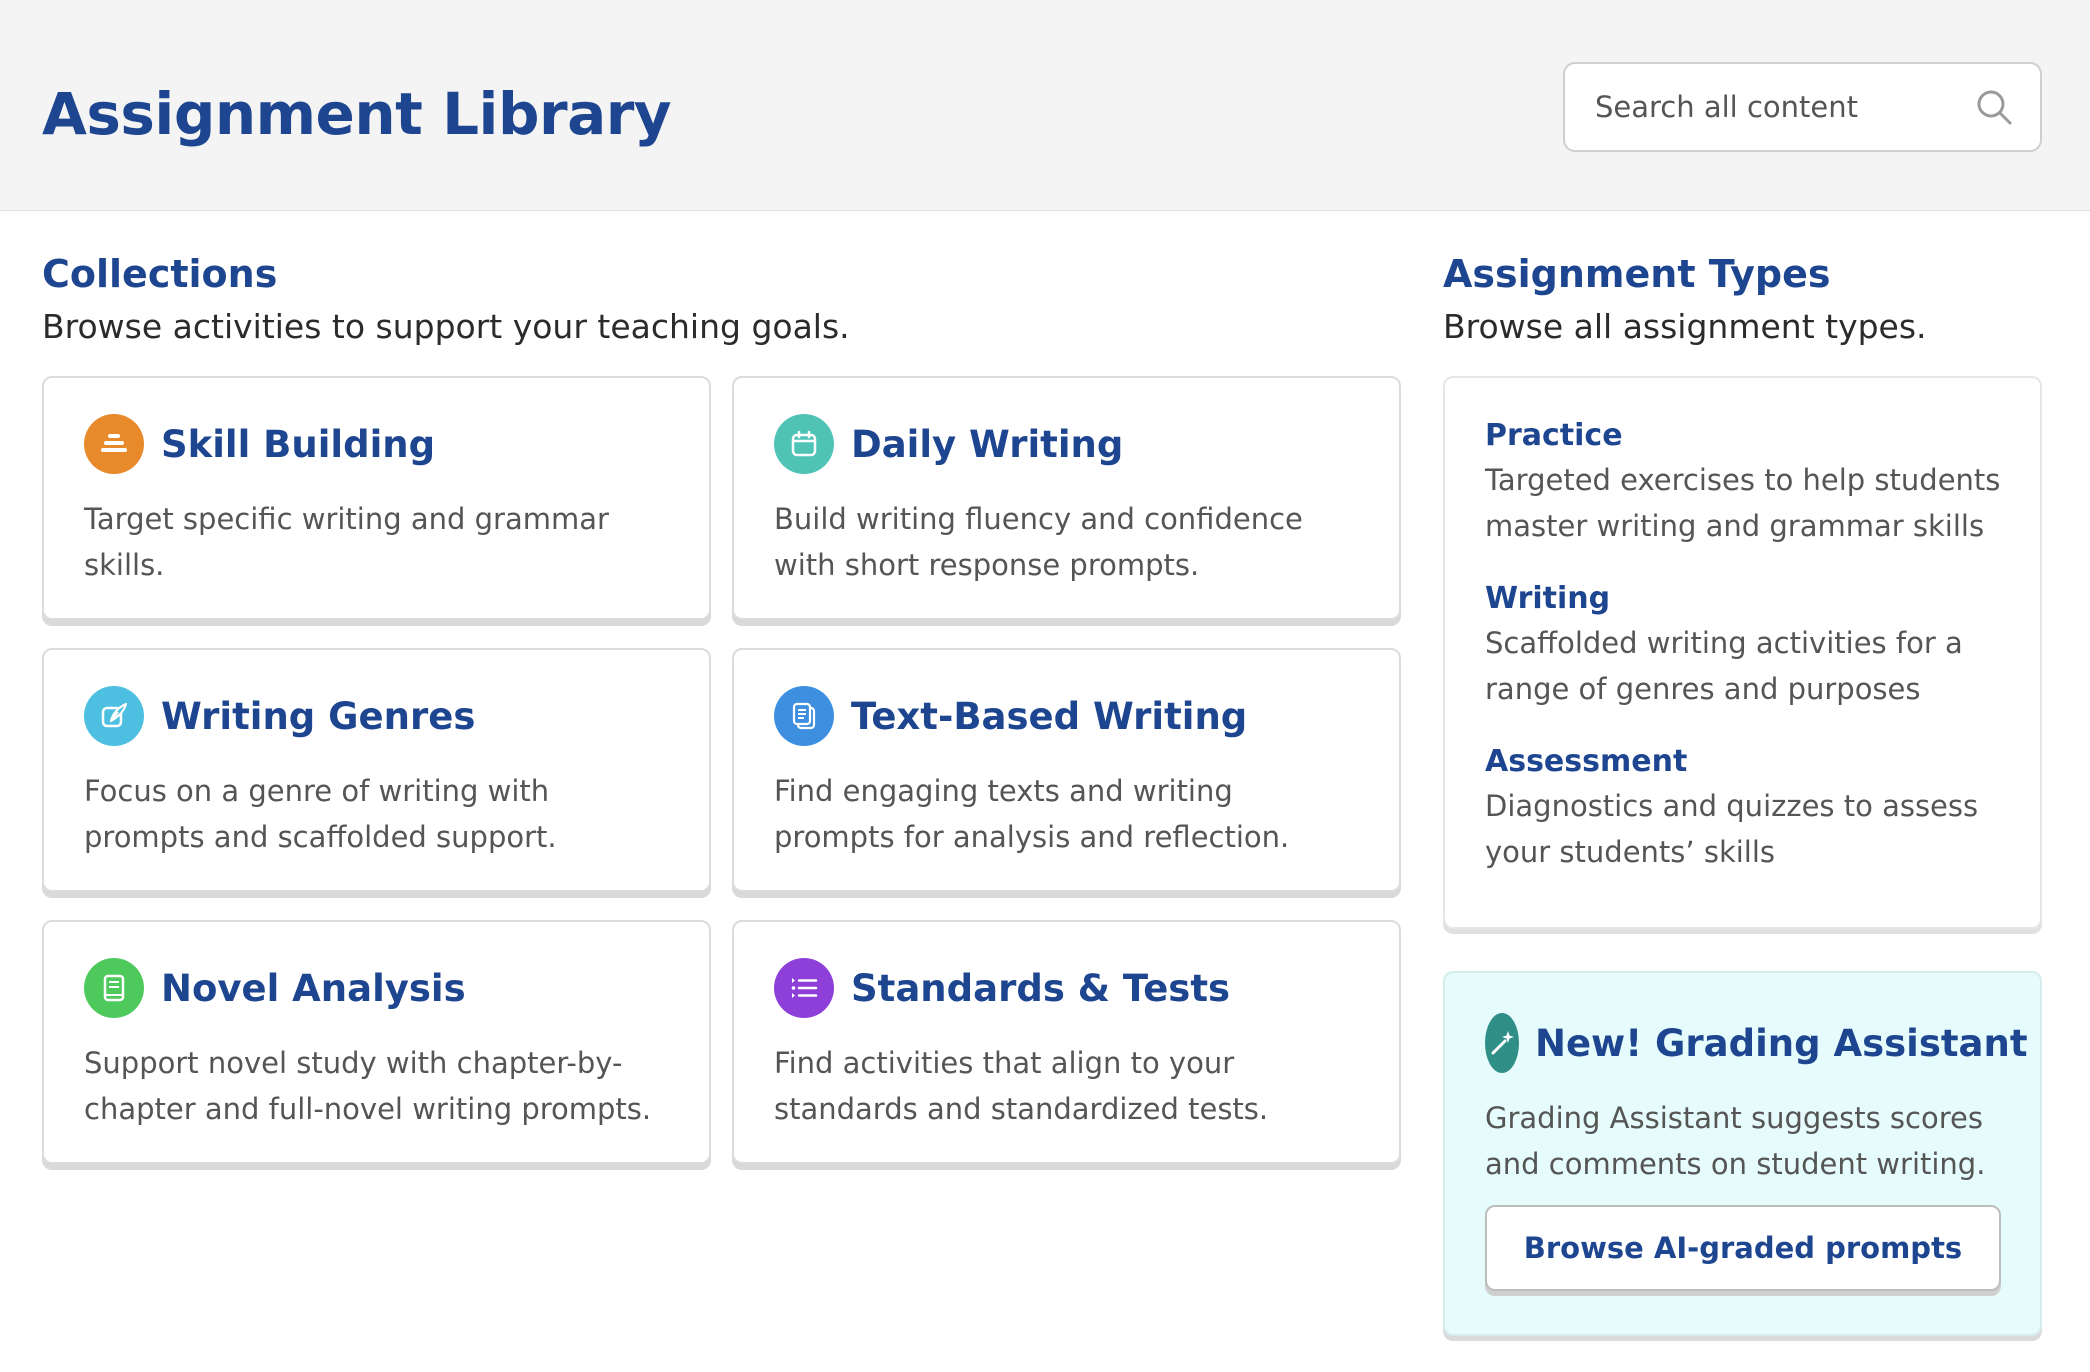 The image size is (2090, 1372). What do you see at coordinates (1784, 107) in the screenshot?
I see `search-input` at bounding box center [1784, 107].